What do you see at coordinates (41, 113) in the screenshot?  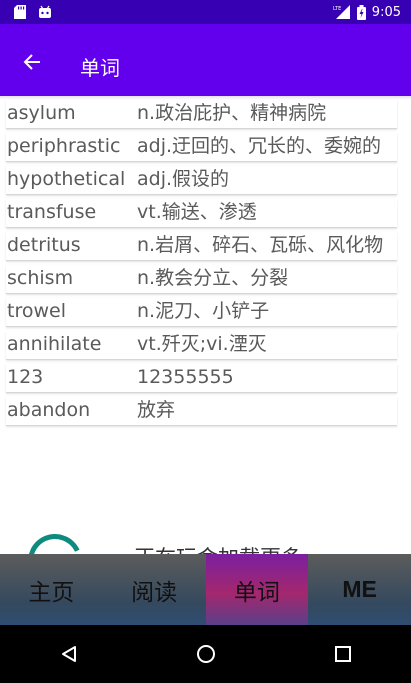 I see `word-text: asylum` at bounding box center [41, 113].